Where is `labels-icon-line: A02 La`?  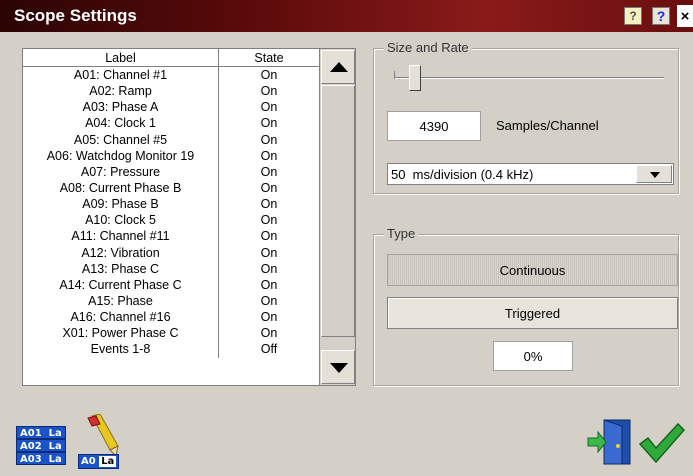 labels-icon-line: A02 La is located at coordinates (41, 445).